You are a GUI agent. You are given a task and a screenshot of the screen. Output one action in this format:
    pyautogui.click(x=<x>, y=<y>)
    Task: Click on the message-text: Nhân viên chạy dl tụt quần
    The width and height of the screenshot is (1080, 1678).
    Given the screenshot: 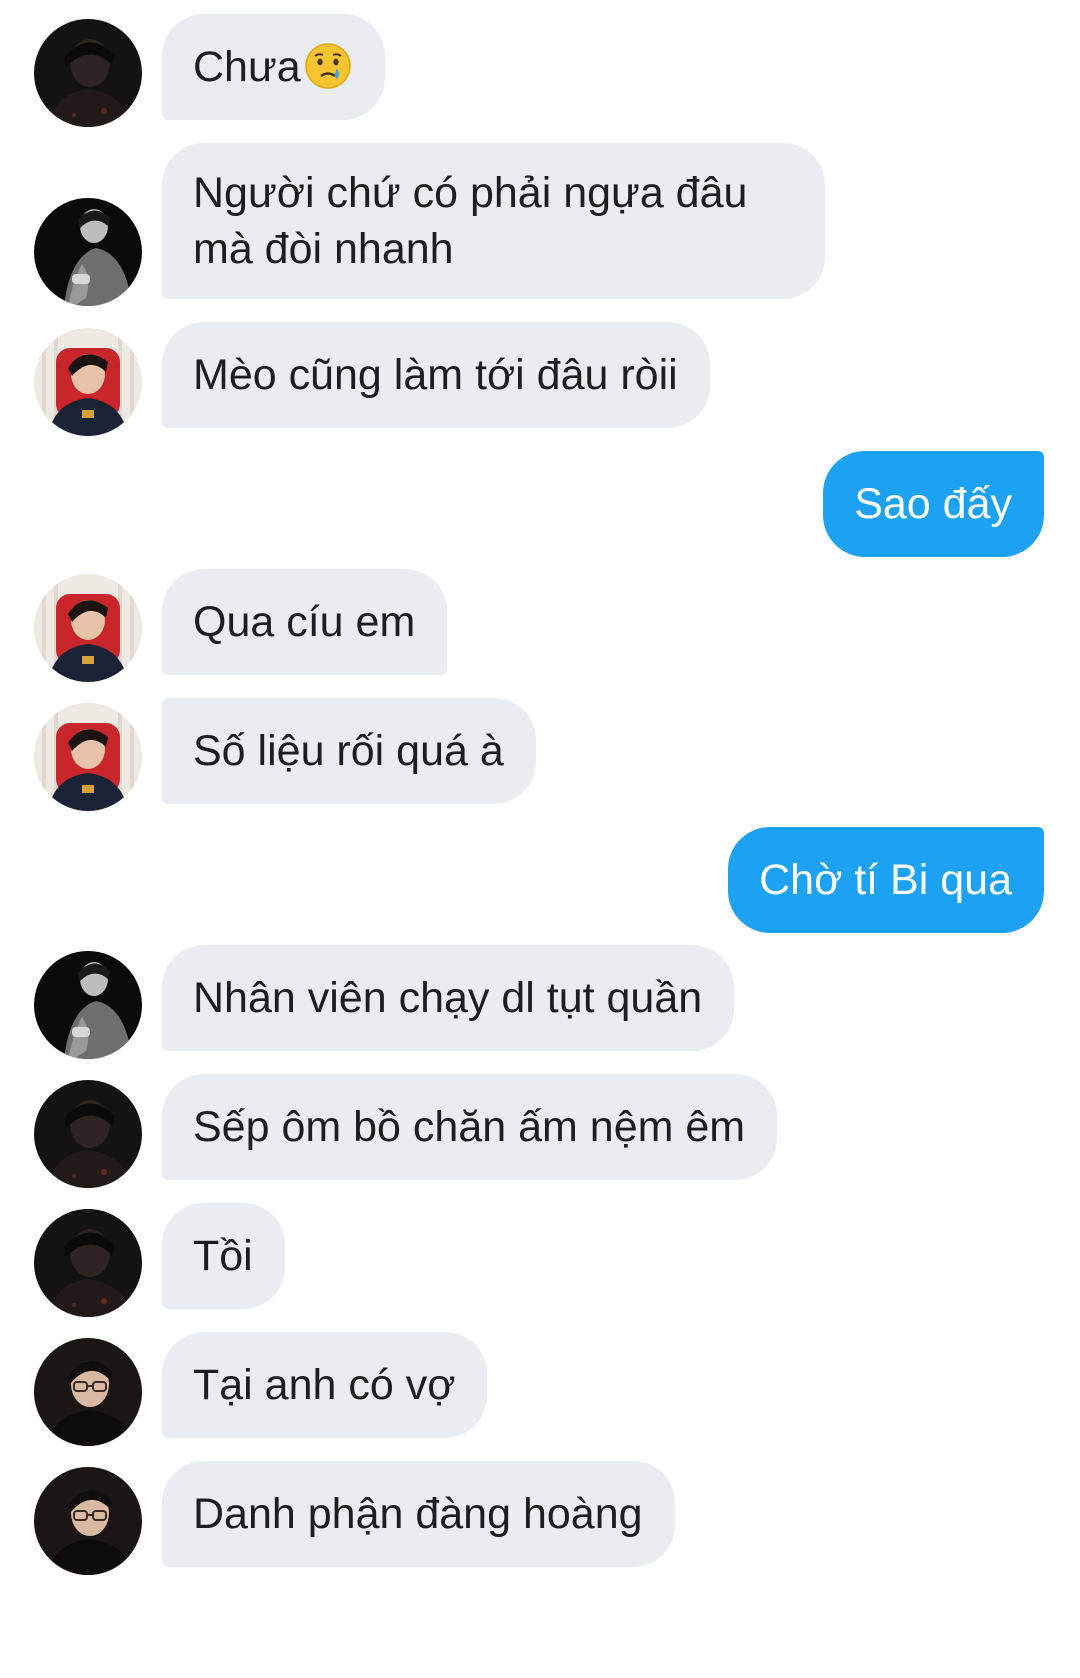 What is the action you would take?
    pyautogui.click(x=448, y=998)
    